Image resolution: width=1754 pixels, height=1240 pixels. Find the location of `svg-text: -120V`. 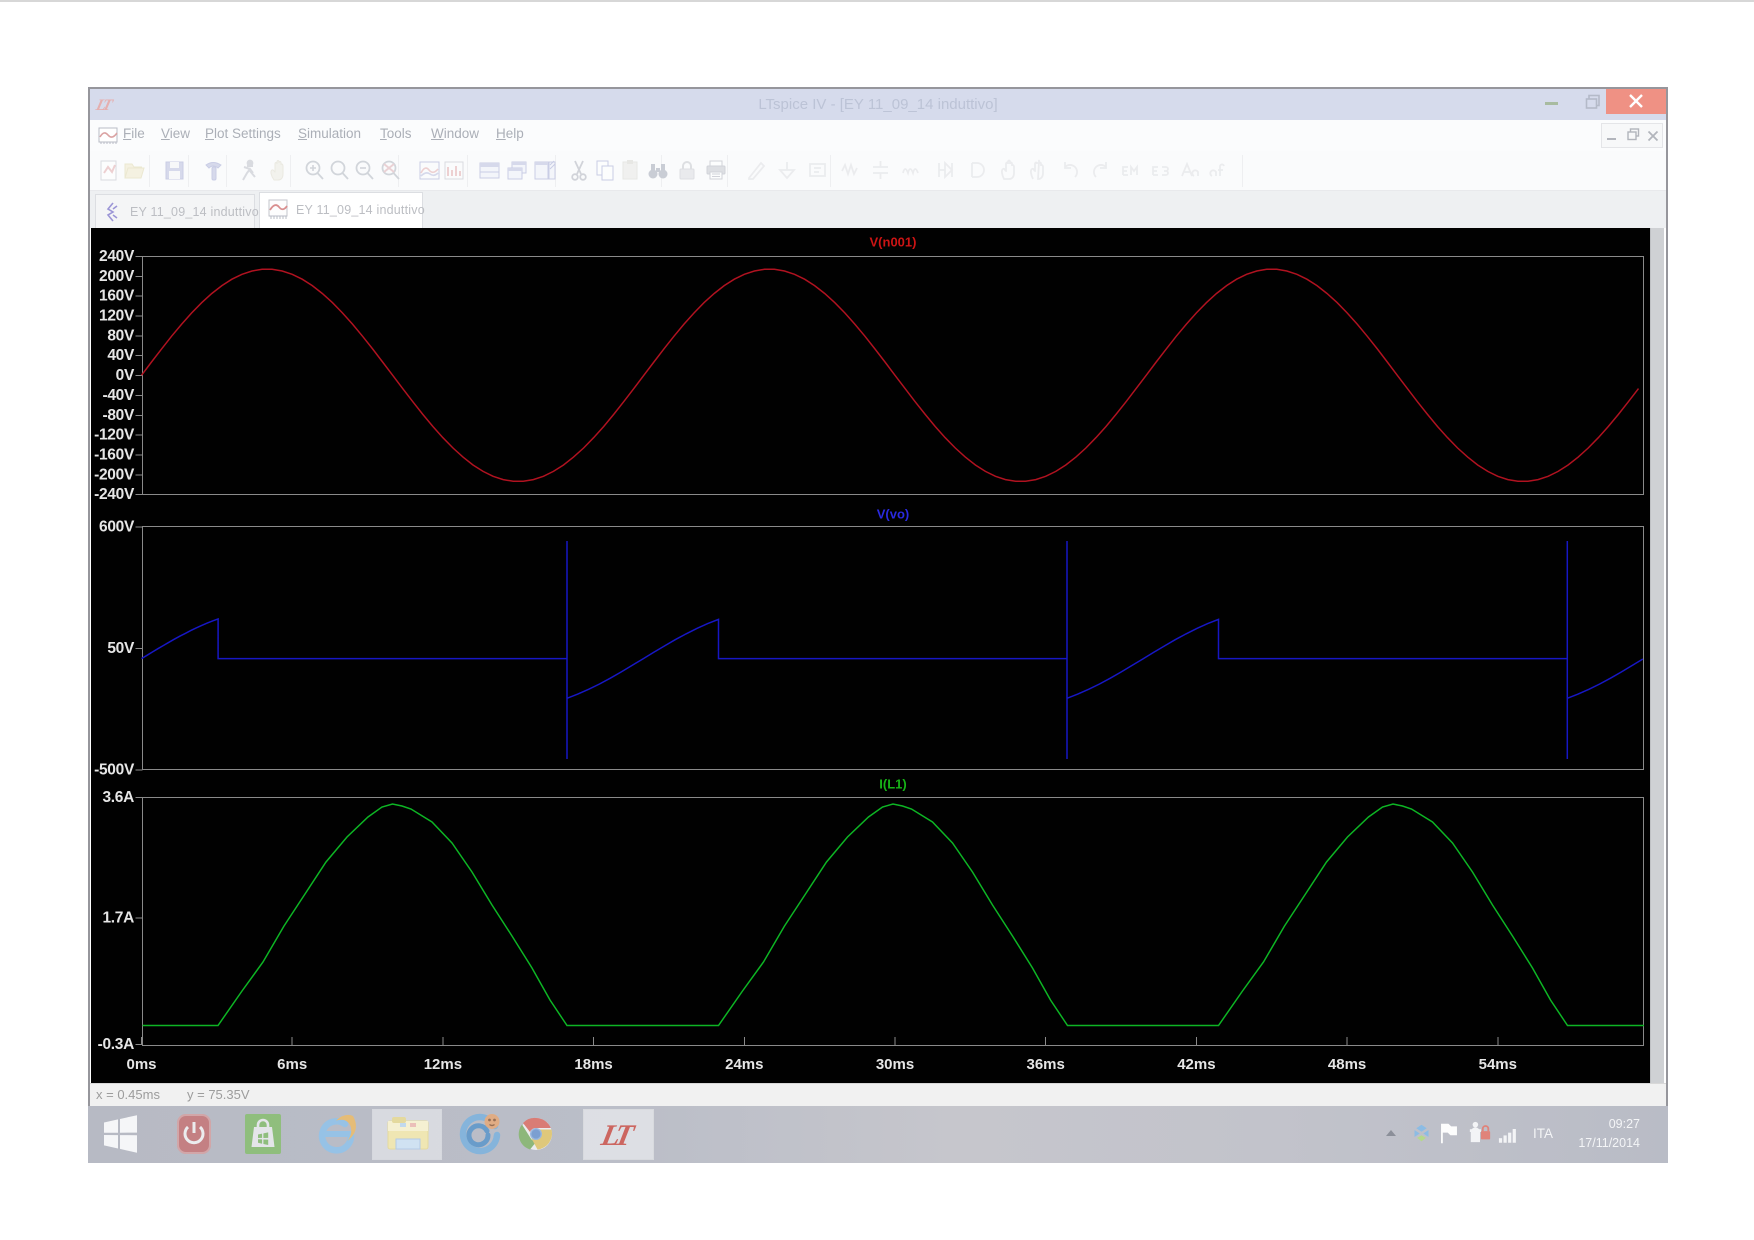

svg-text: -120V is located at coordinates (114, 435).